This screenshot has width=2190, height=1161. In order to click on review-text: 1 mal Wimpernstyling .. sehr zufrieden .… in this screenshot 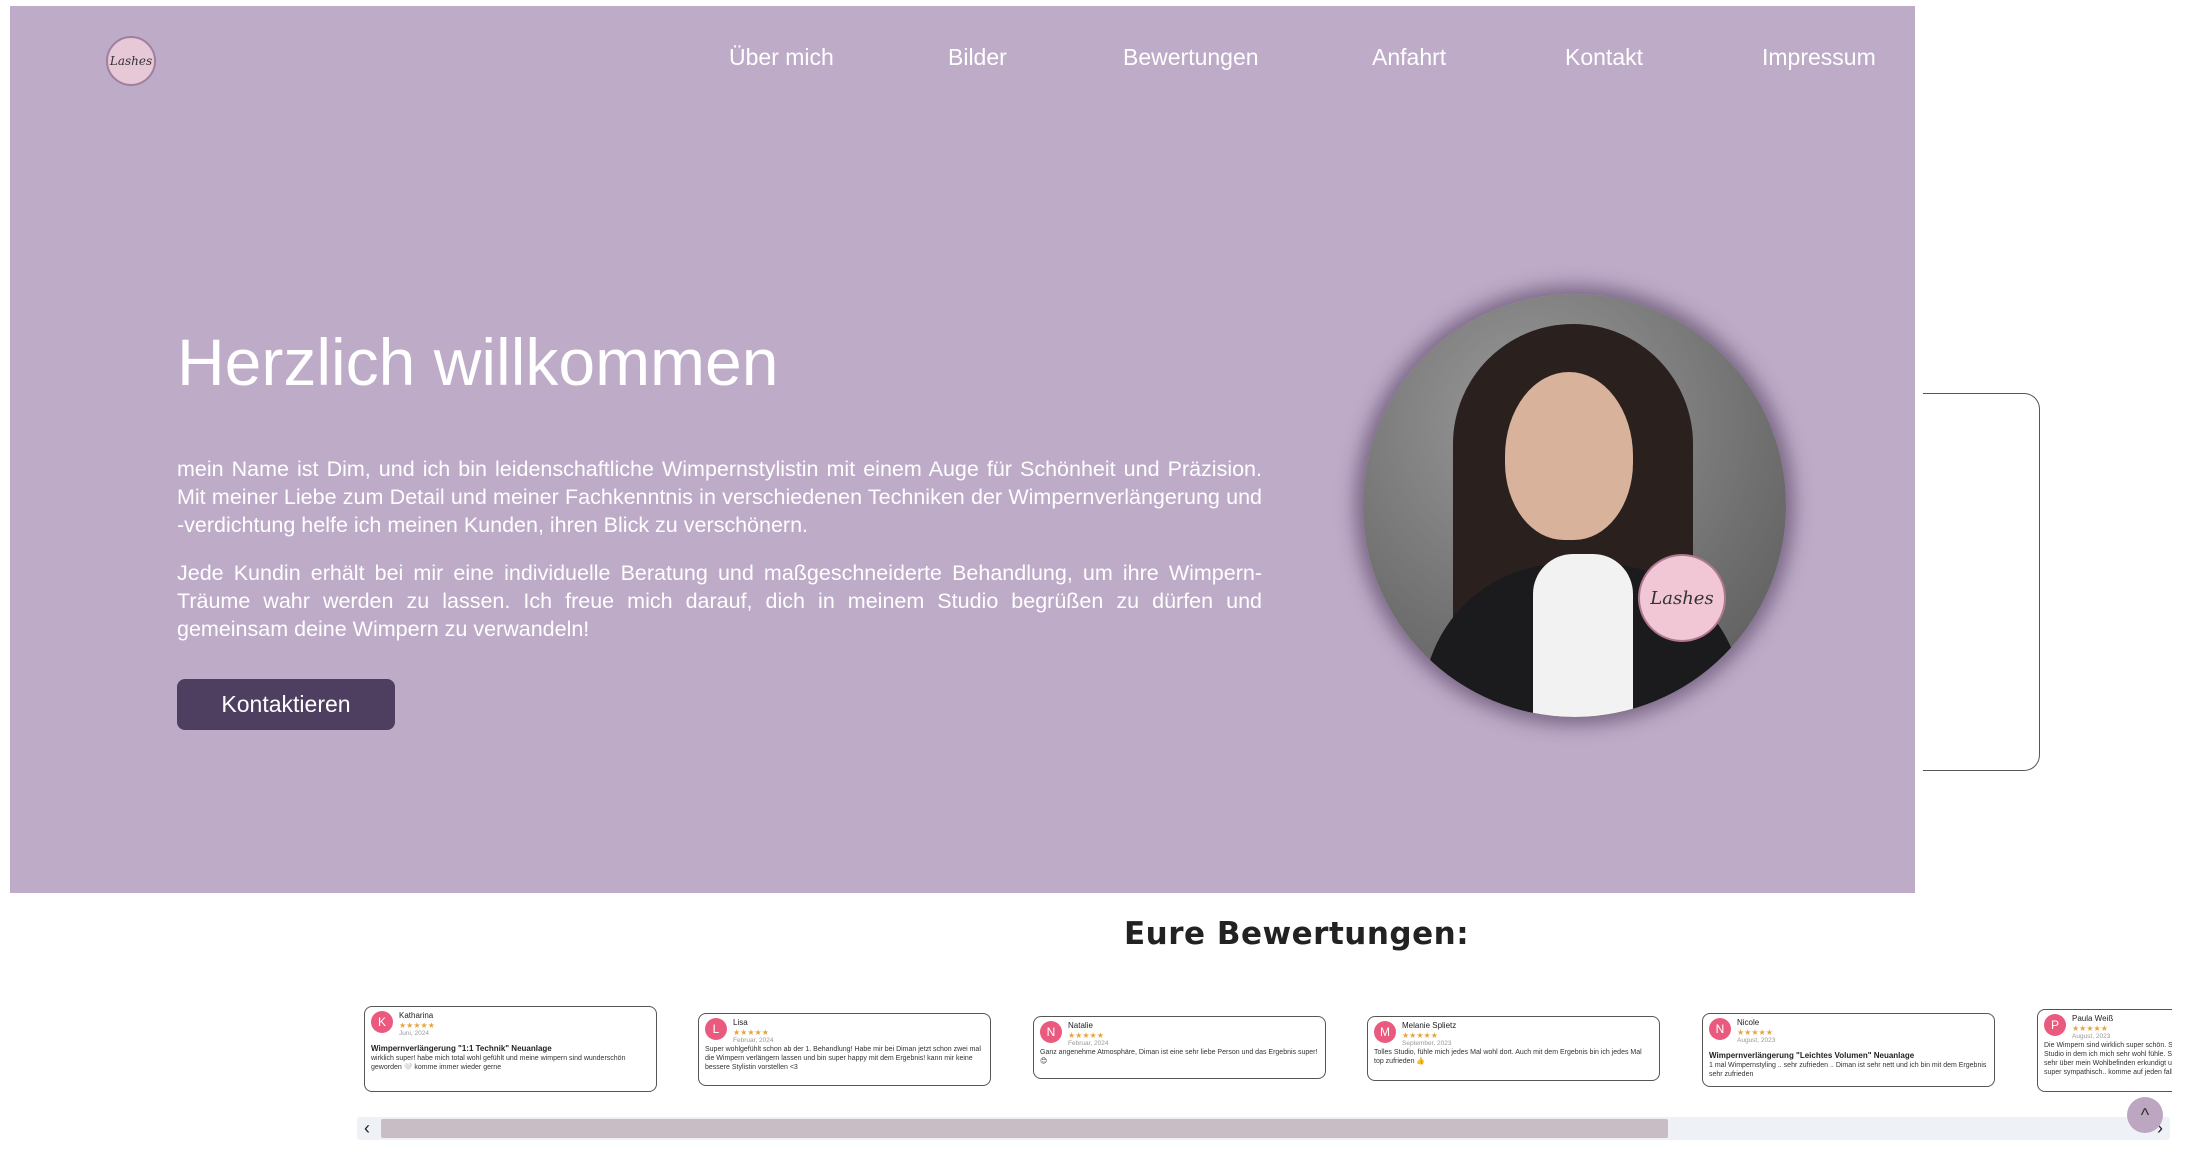, I will do `click(1848, 1070)`.